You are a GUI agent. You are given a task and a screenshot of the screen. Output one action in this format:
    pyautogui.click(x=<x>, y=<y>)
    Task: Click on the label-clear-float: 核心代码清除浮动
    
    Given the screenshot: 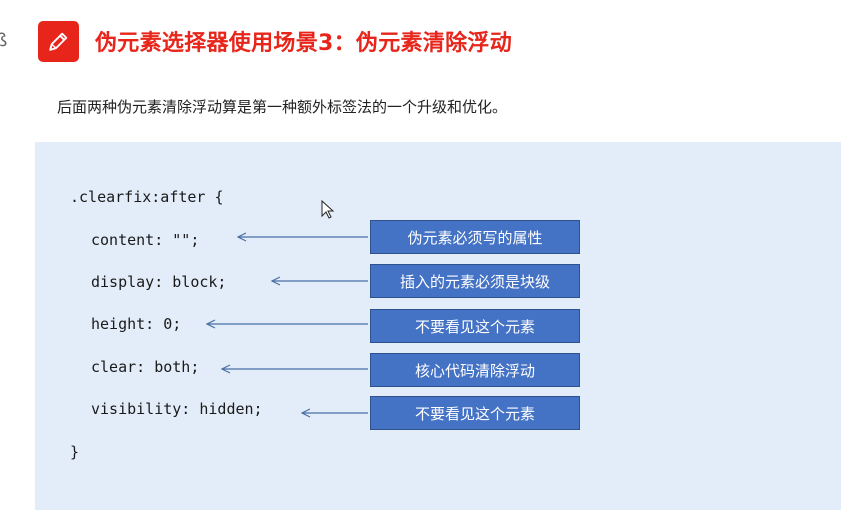 What is the action you would take?
    pyautogui.click(x=475, y=370)
    